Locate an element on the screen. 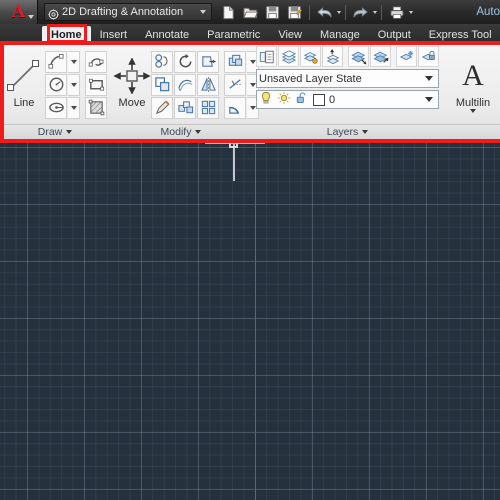  tab-view: View is located at coordinates (290, 34).